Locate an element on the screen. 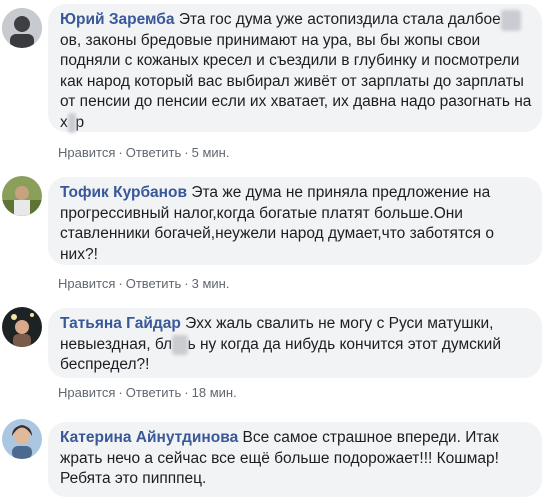 The width and height of the screenshot is (546, 497). censored-text: у is located at coordinates (71, 122).